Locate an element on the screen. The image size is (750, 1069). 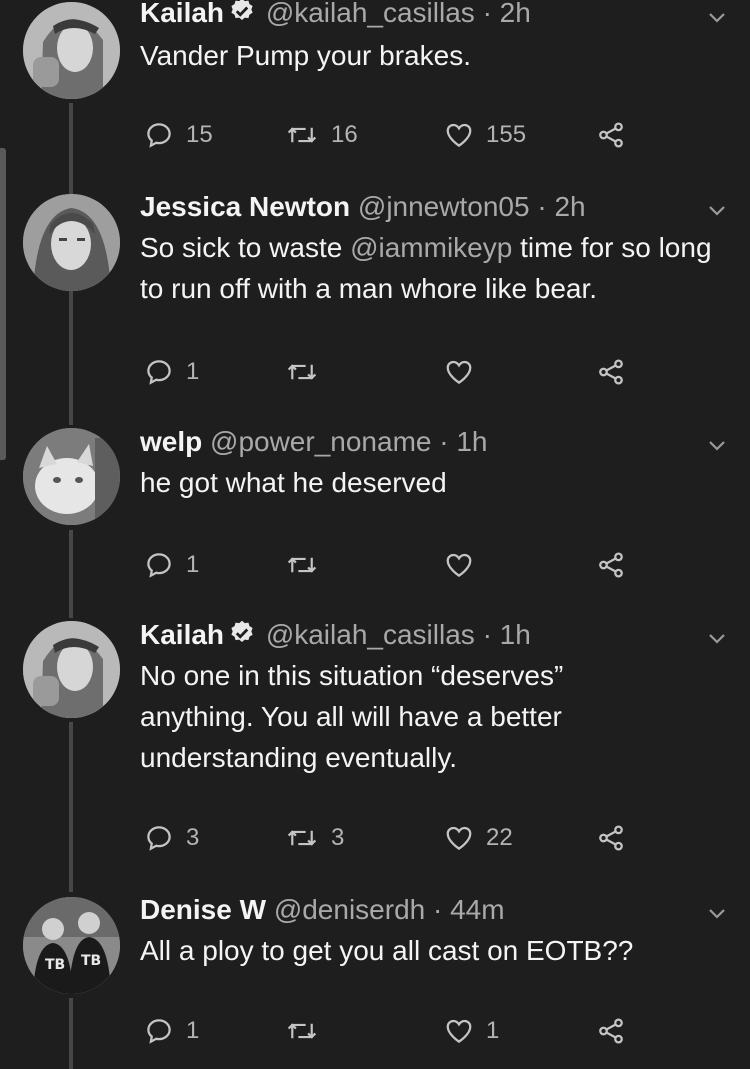
verified-badge-icon is located at coordinates (242, 16).